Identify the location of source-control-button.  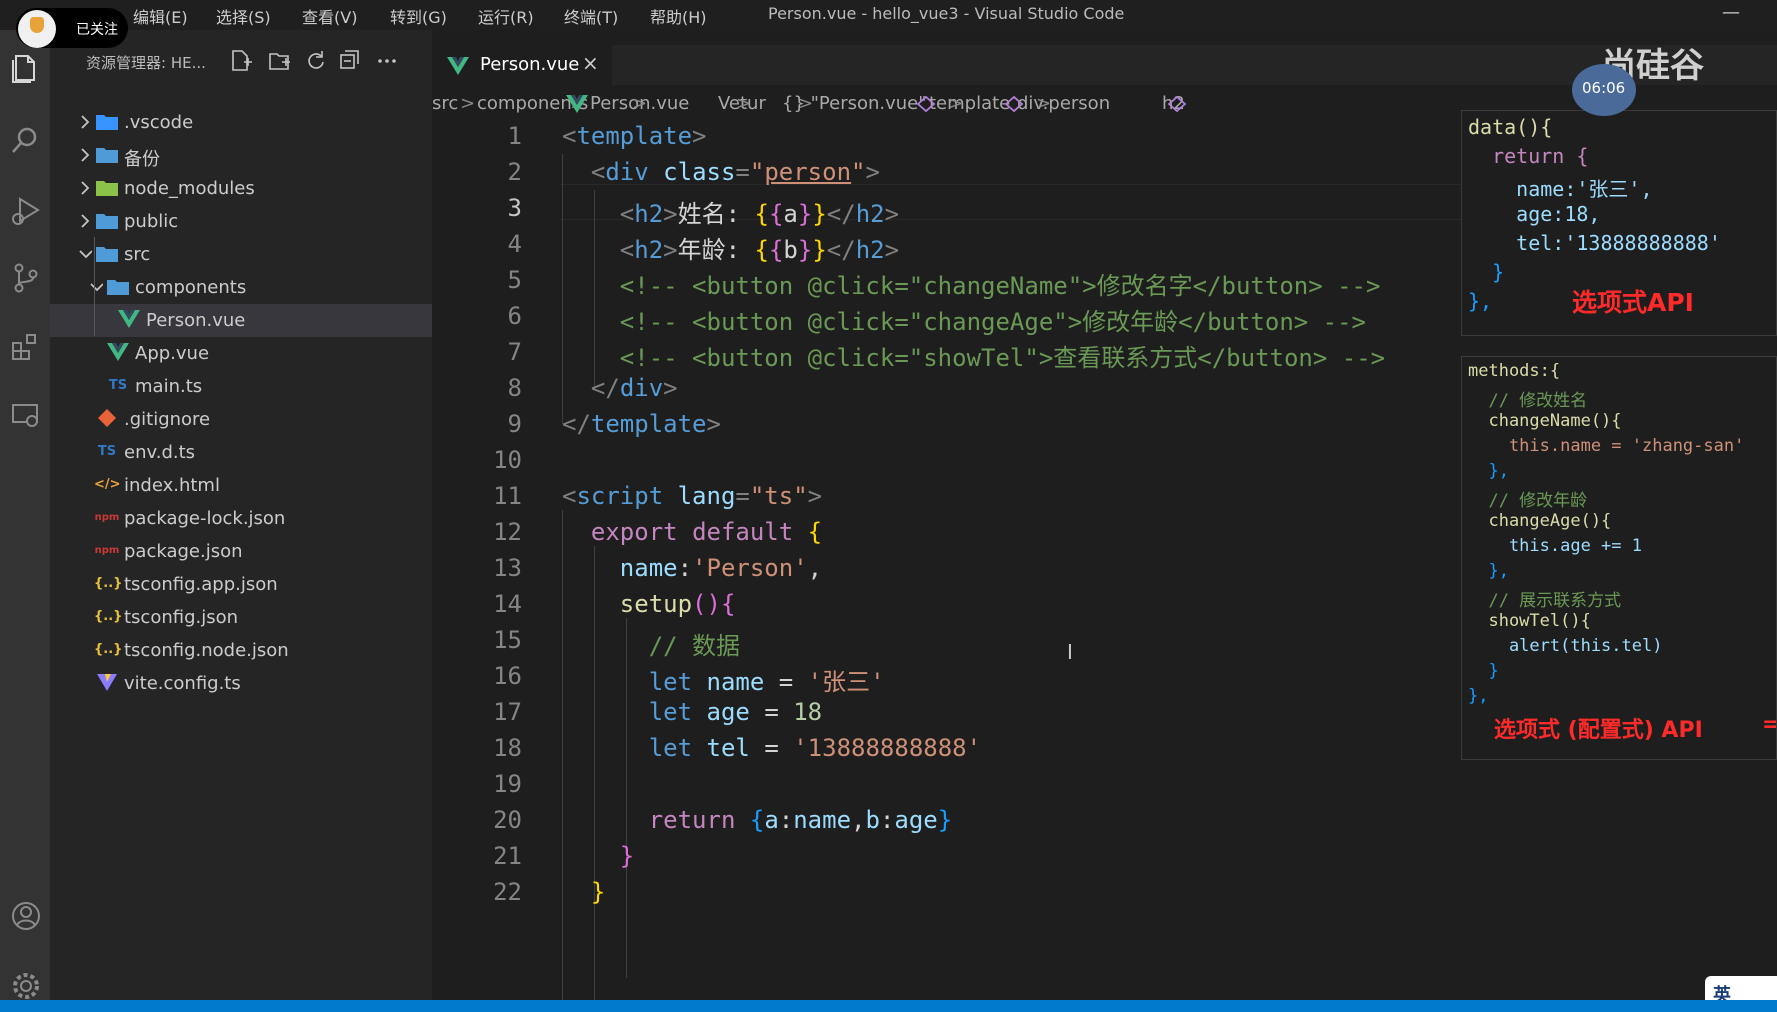
(25, 277).